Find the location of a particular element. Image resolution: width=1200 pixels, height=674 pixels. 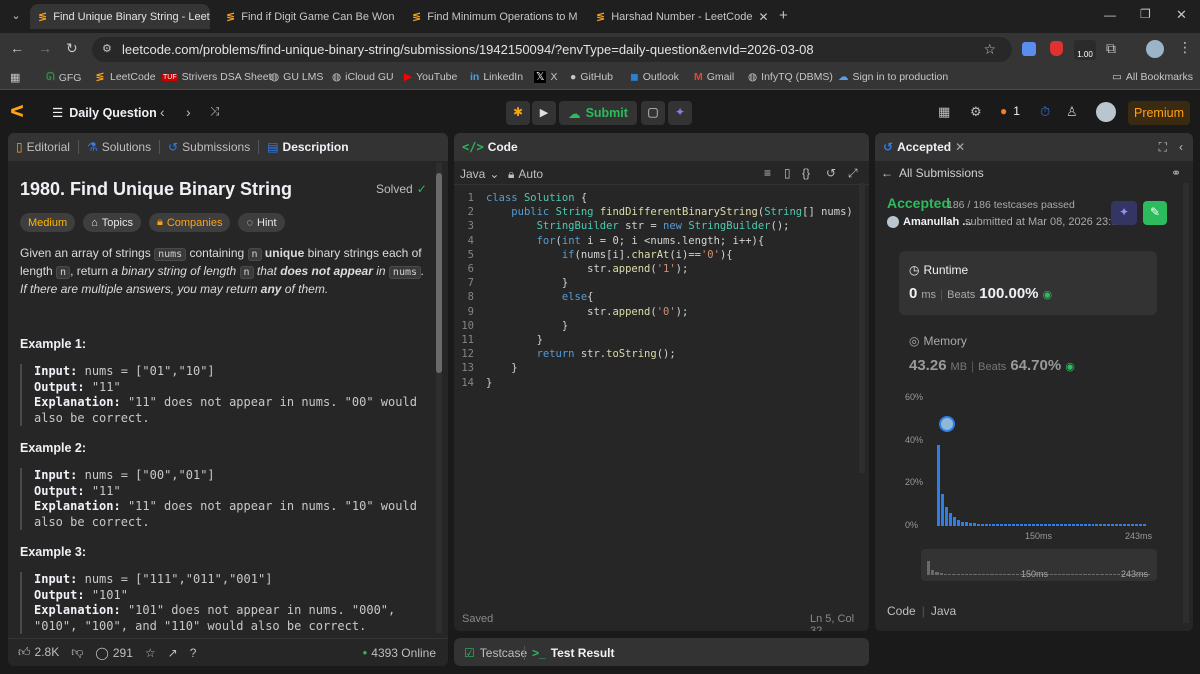

runtime-distribution-chart: 60% 40% 20% 0% 150ms 243ms is located at coordinates (1034, 468).